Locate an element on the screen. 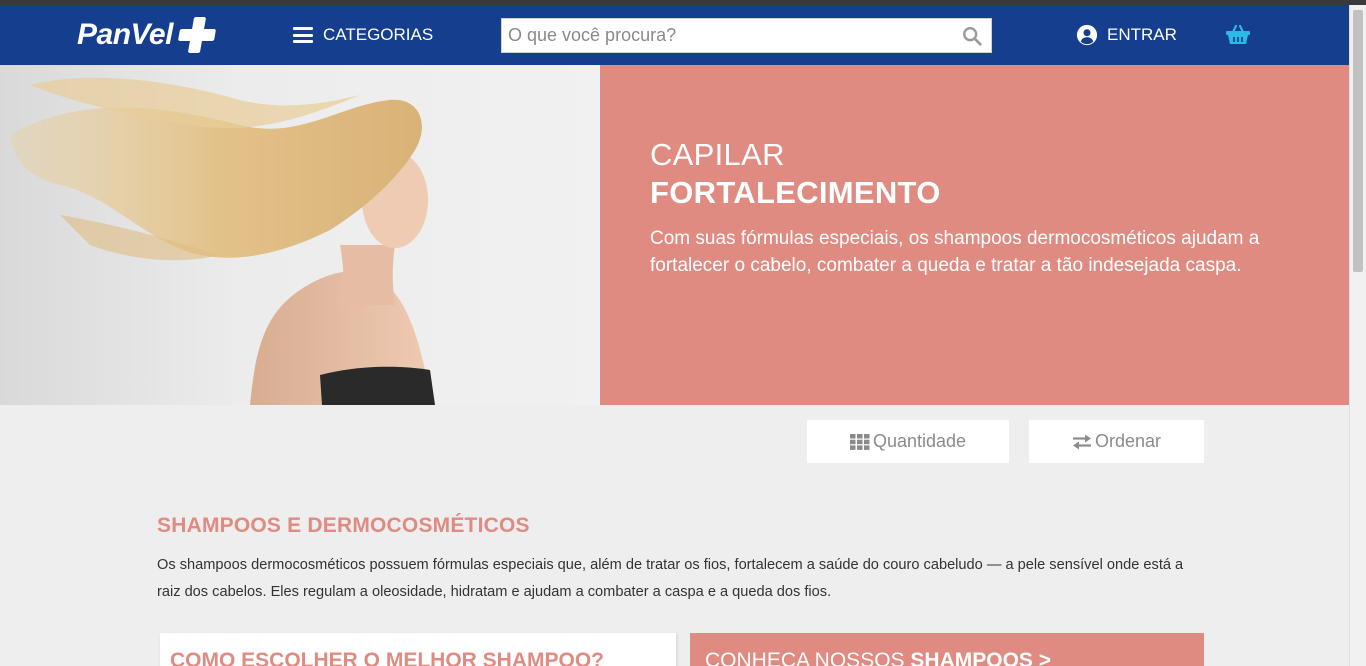  how-to-choose-card: COMO ESCOLHER O MELHOR SHAMPOO? is located at coordinates (418, 649).